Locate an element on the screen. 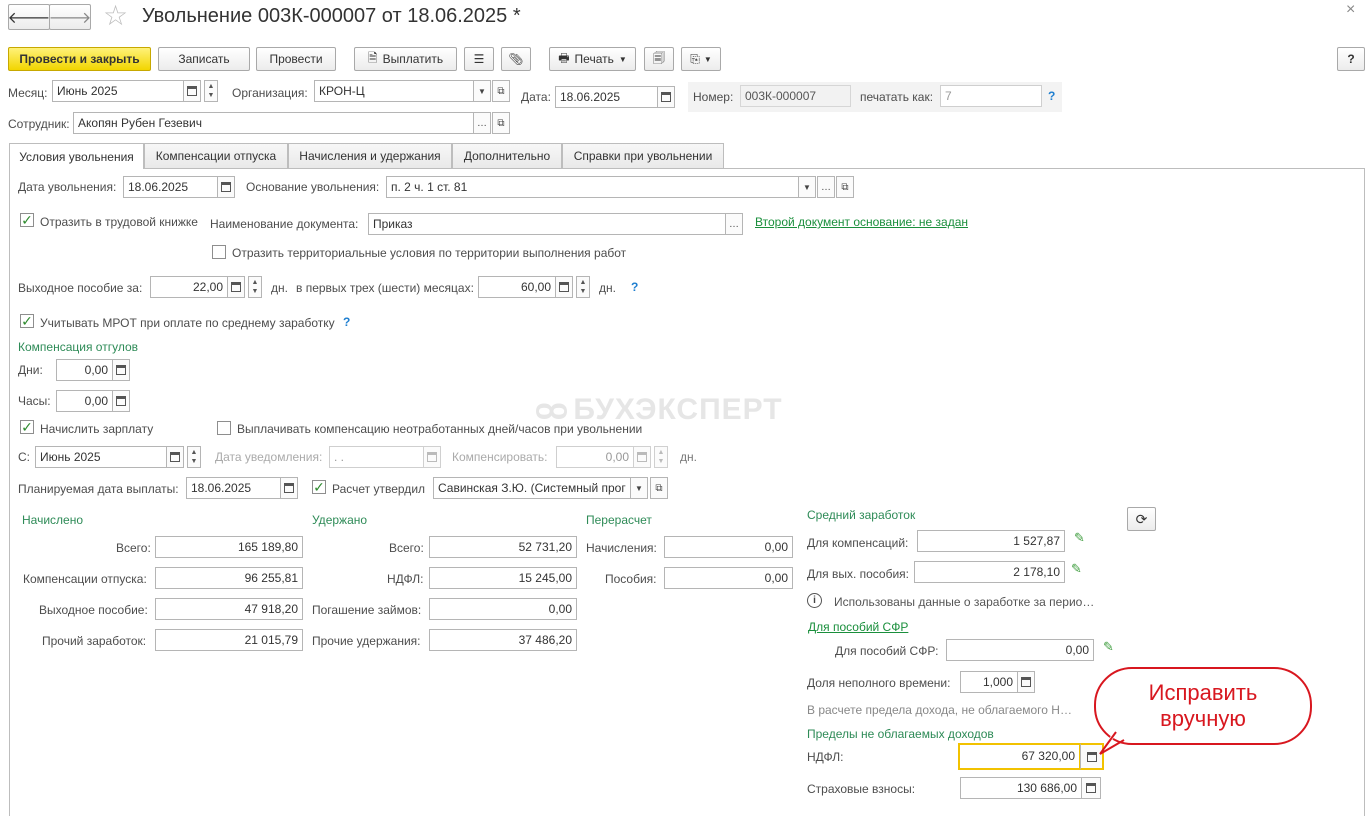  limit-insurance-field: 130 686,00 is located at coordinates (1021, 788).